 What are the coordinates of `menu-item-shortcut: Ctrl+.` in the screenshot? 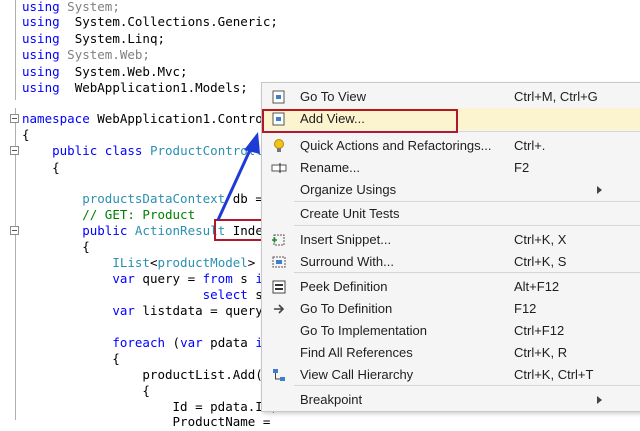 It's located at (530, 145).